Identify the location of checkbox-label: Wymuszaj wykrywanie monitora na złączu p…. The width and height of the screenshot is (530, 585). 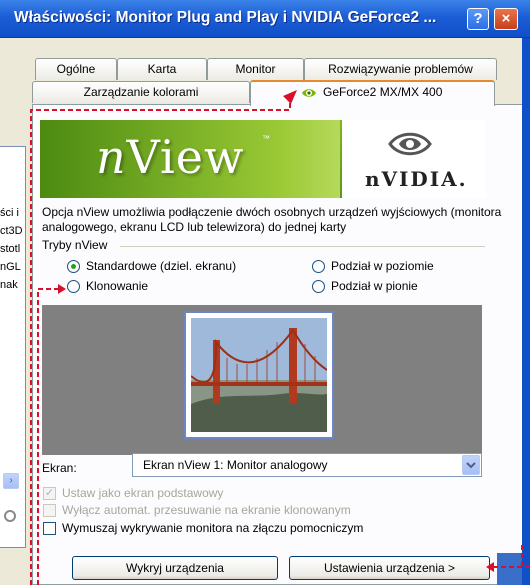
(213, 528).